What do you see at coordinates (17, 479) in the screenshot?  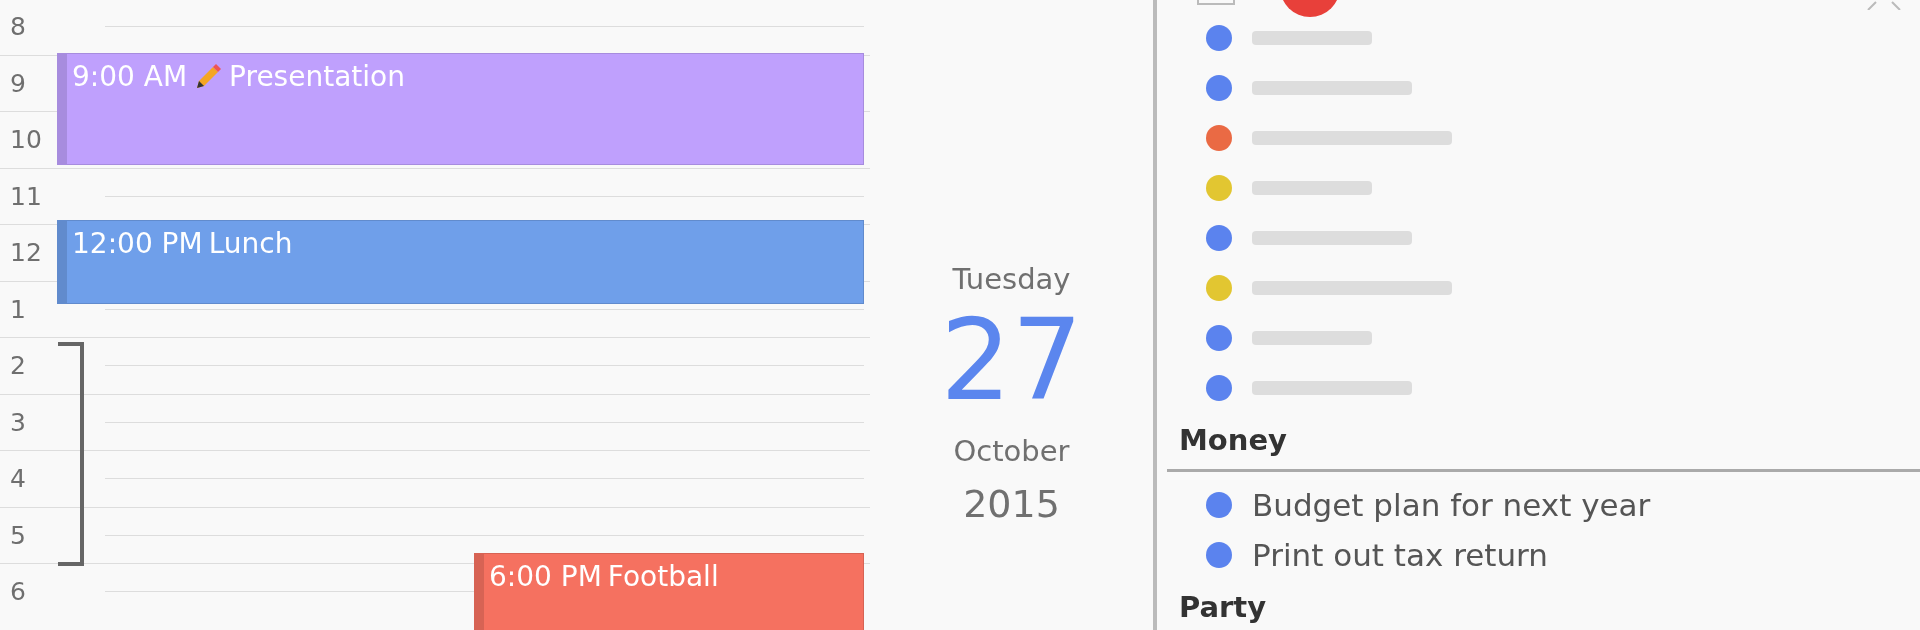 I see `hour-label: 4` at bounding box center [17, 479].